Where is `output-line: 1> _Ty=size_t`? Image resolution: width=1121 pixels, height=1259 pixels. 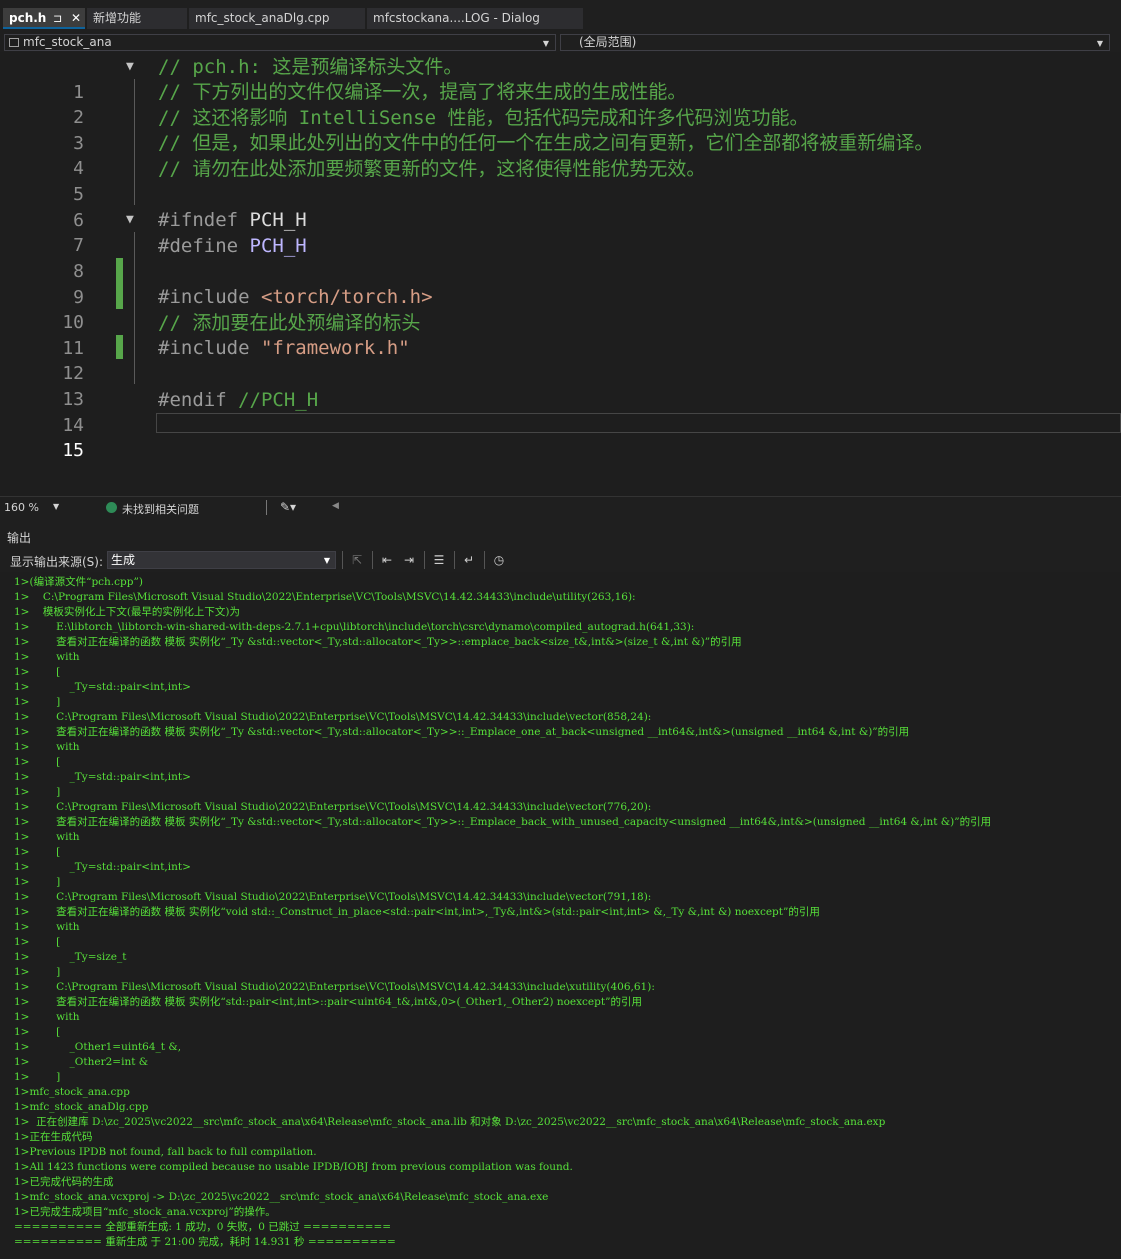
output-line: 1> _Ty=size_t is located at coordinates (70, 957).